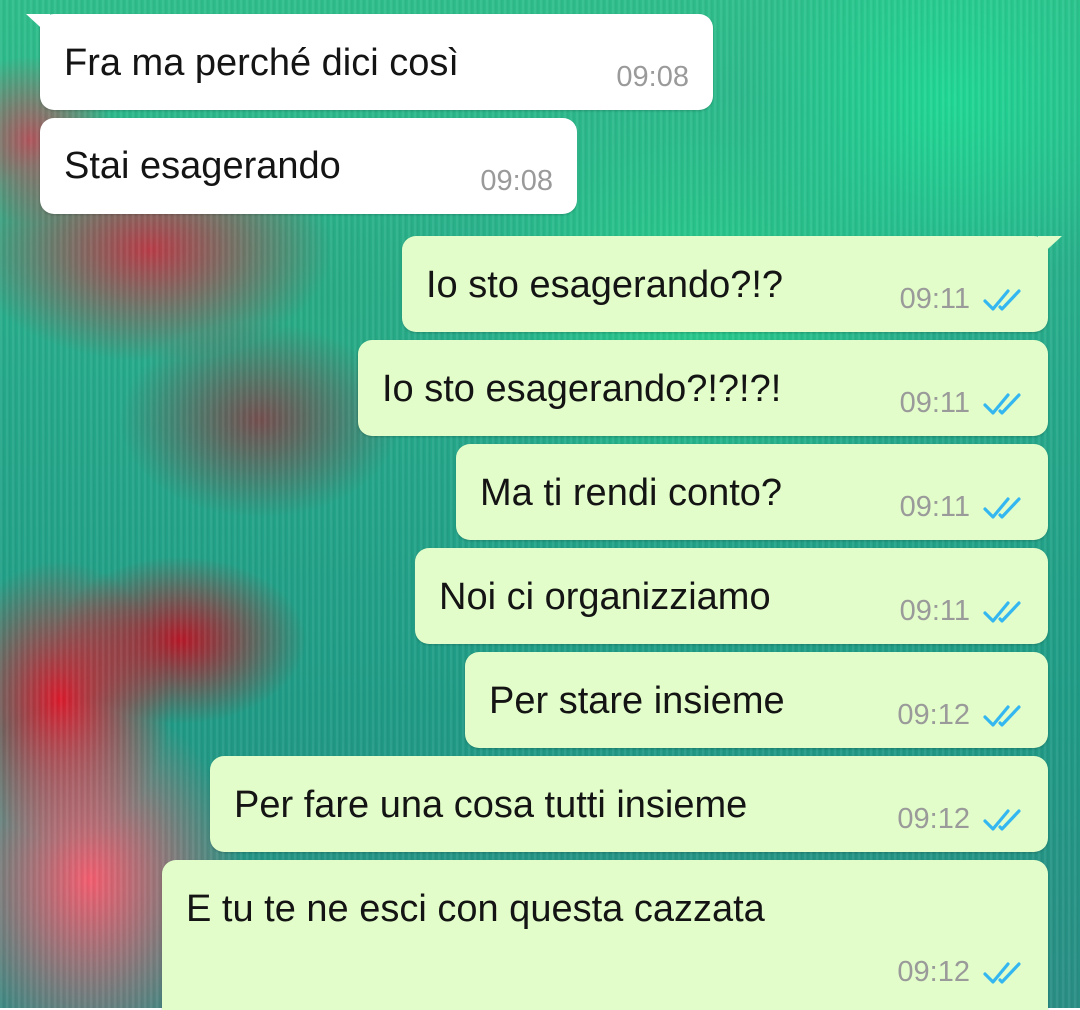 This screenshot has height=1010, width=1080. I want to click on message-bubble-outgoing: Noi ci organizziamo 09:11, so click(731, 596).